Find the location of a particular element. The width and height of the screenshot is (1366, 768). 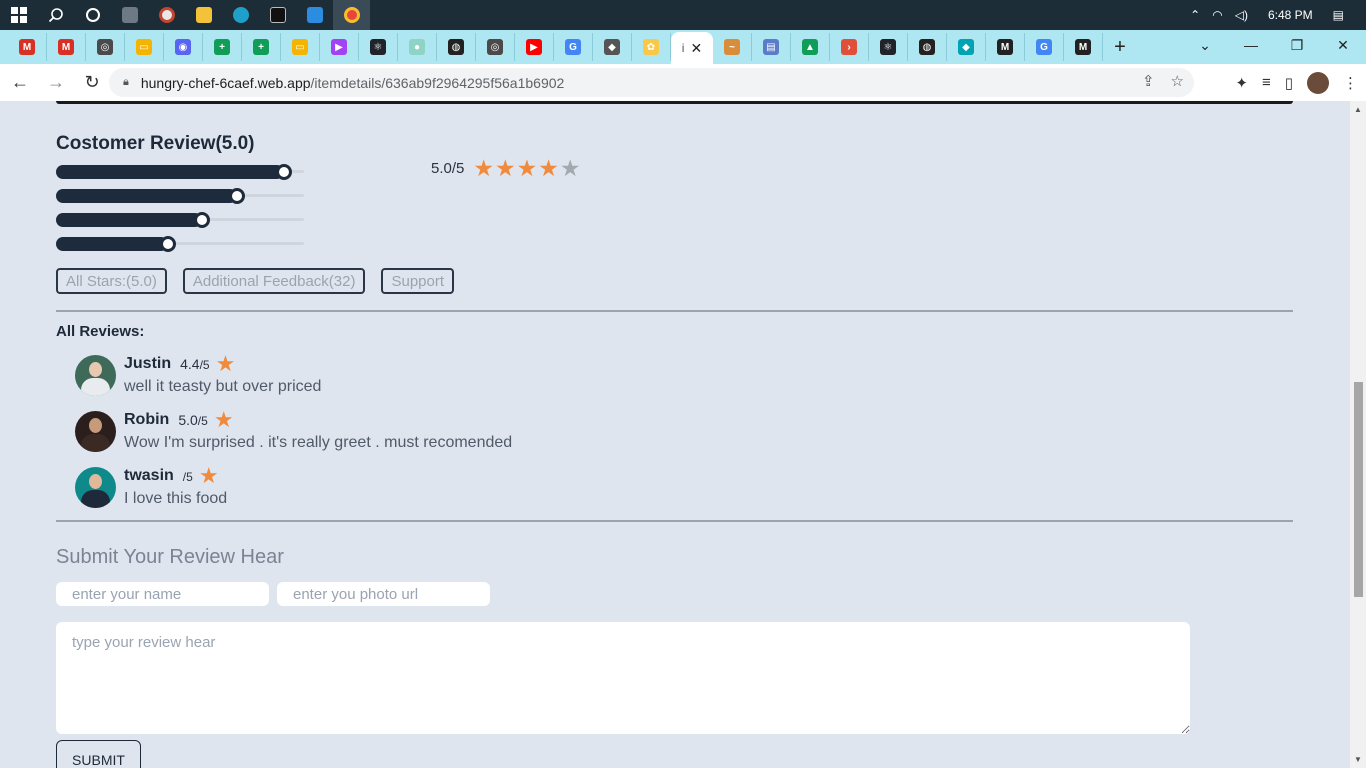

forward-arrow-icon: → is located at coordinates (56, 83).